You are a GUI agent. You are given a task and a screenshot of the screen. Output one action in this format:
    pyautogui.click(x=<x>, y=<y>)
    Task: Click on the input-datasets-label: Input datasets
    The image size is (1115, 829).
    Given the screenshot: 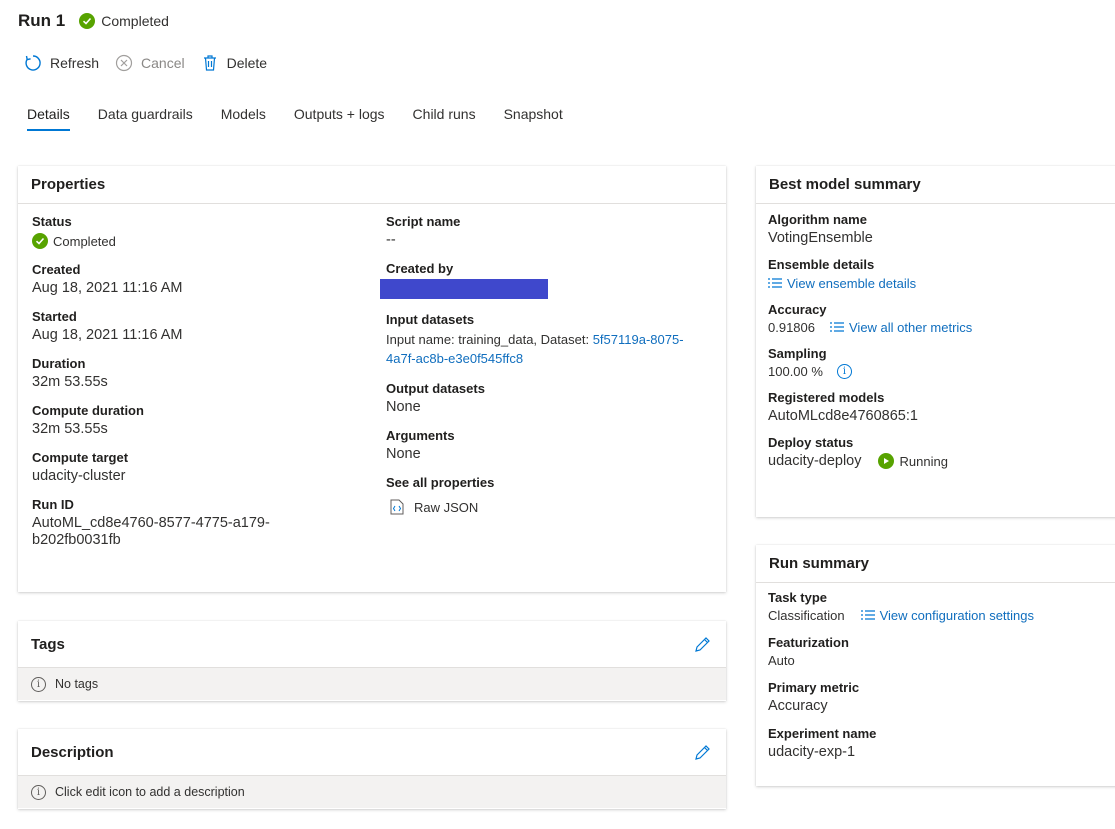 What is the action you would take?
    pyautogui.click(x=430, y=319)
    